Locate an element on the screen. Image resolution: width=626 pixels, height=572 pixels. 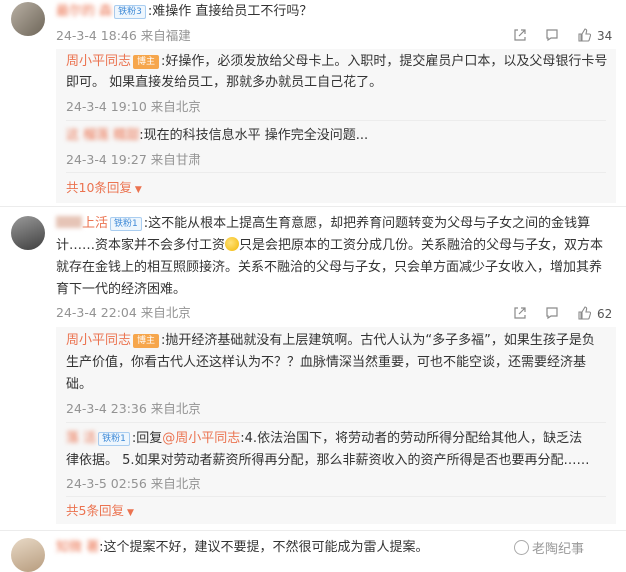
reply-line: 即可。 如果直接发给员工，那就多办就员工自己花了。 is located at coordinates (224, 83).